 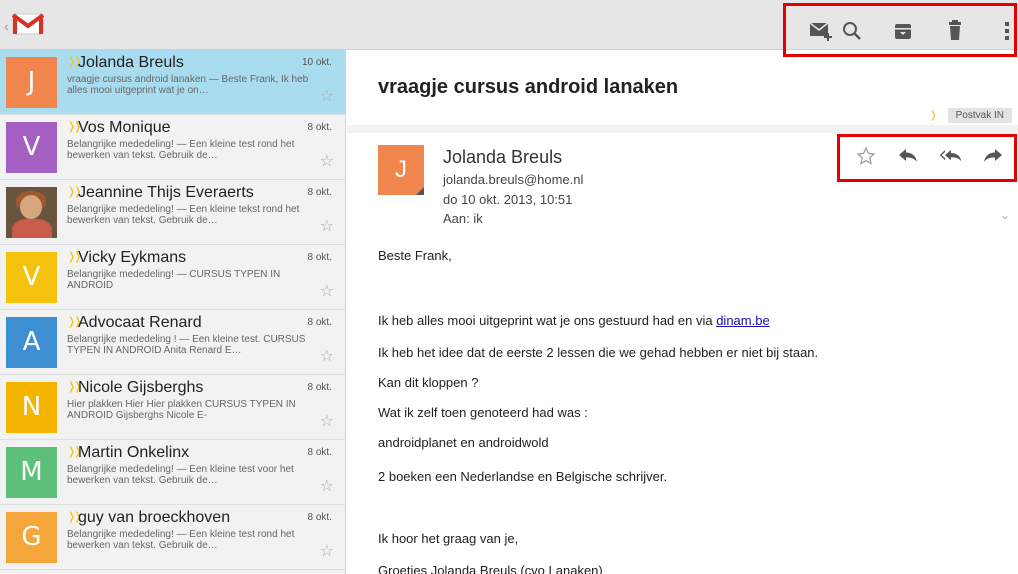 I want to click on avatar: J, so click(x=31, y=82).